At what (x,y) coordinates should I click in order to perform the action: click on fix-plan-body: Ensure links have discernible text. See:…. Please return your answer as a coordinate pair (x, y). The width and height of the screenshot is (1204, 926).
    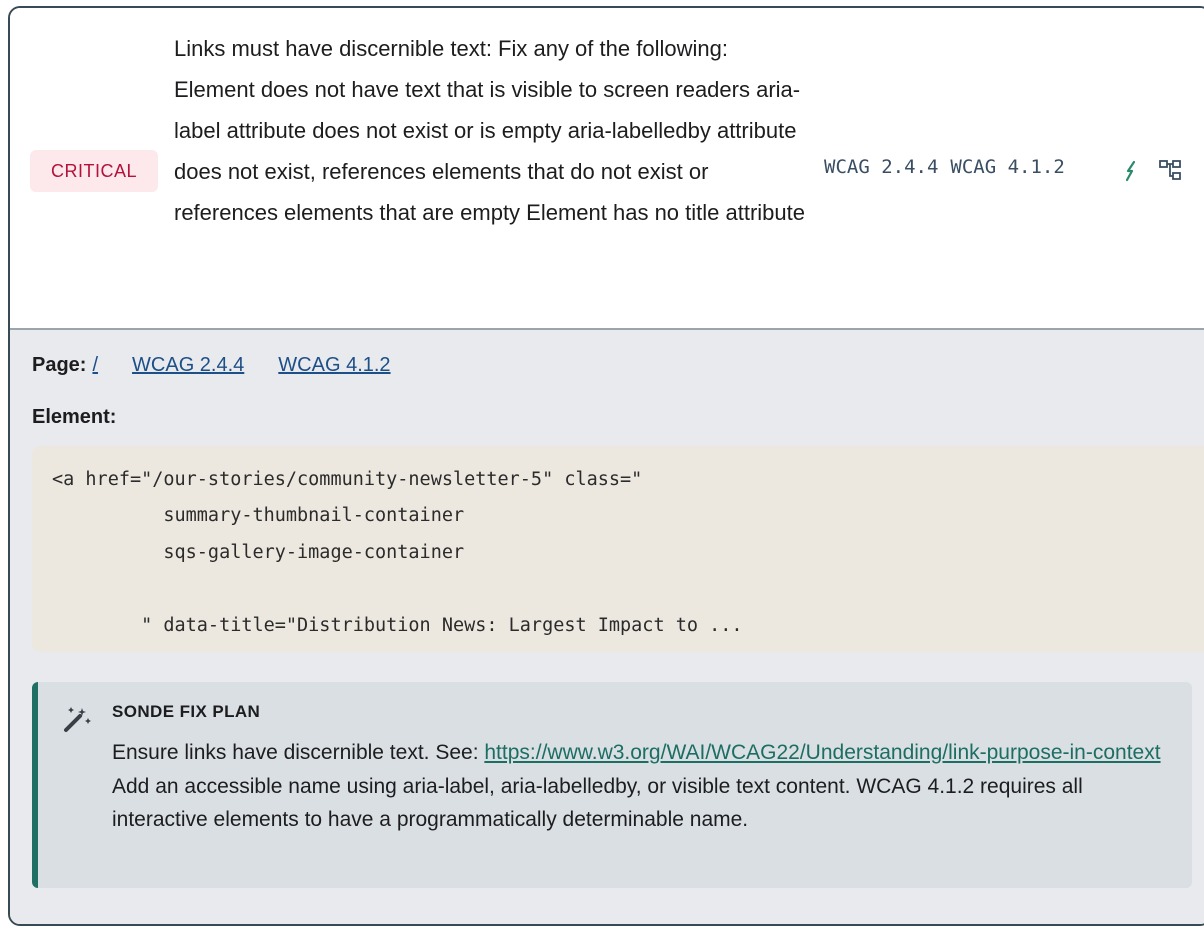
    Looking at the image, I should click on (637, 786).